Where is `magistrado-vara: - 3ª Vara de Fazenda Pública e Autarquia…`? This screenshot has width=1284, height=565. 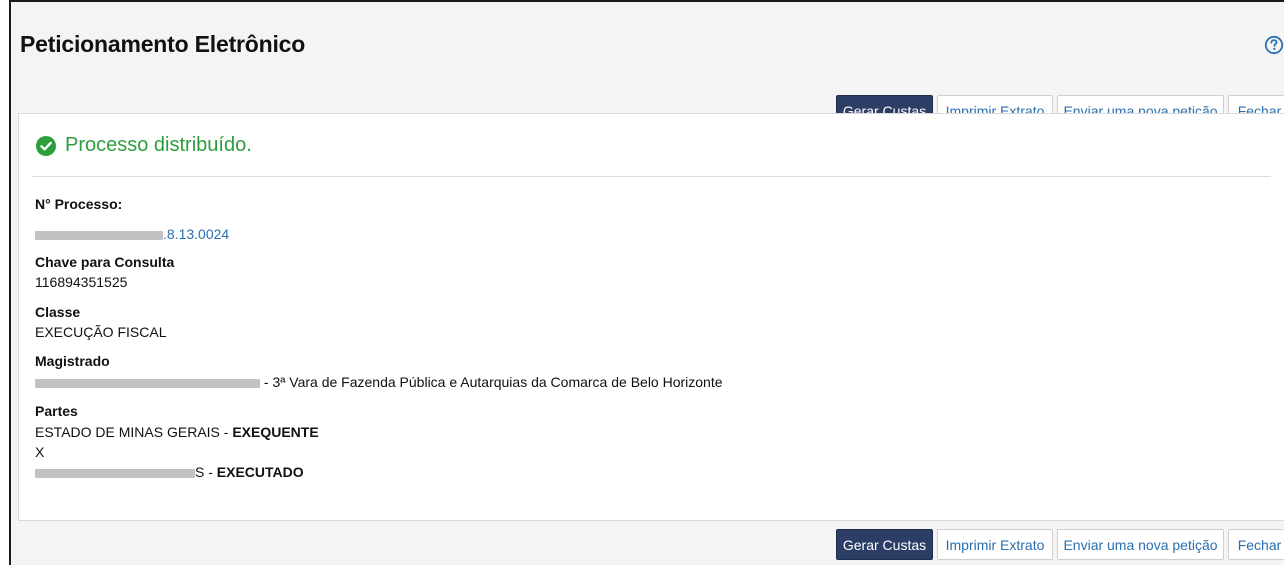
magistrado-vara: - 3ª Vara de Fazenda Pública e Autarquia… is located at coordinates (491, 382).